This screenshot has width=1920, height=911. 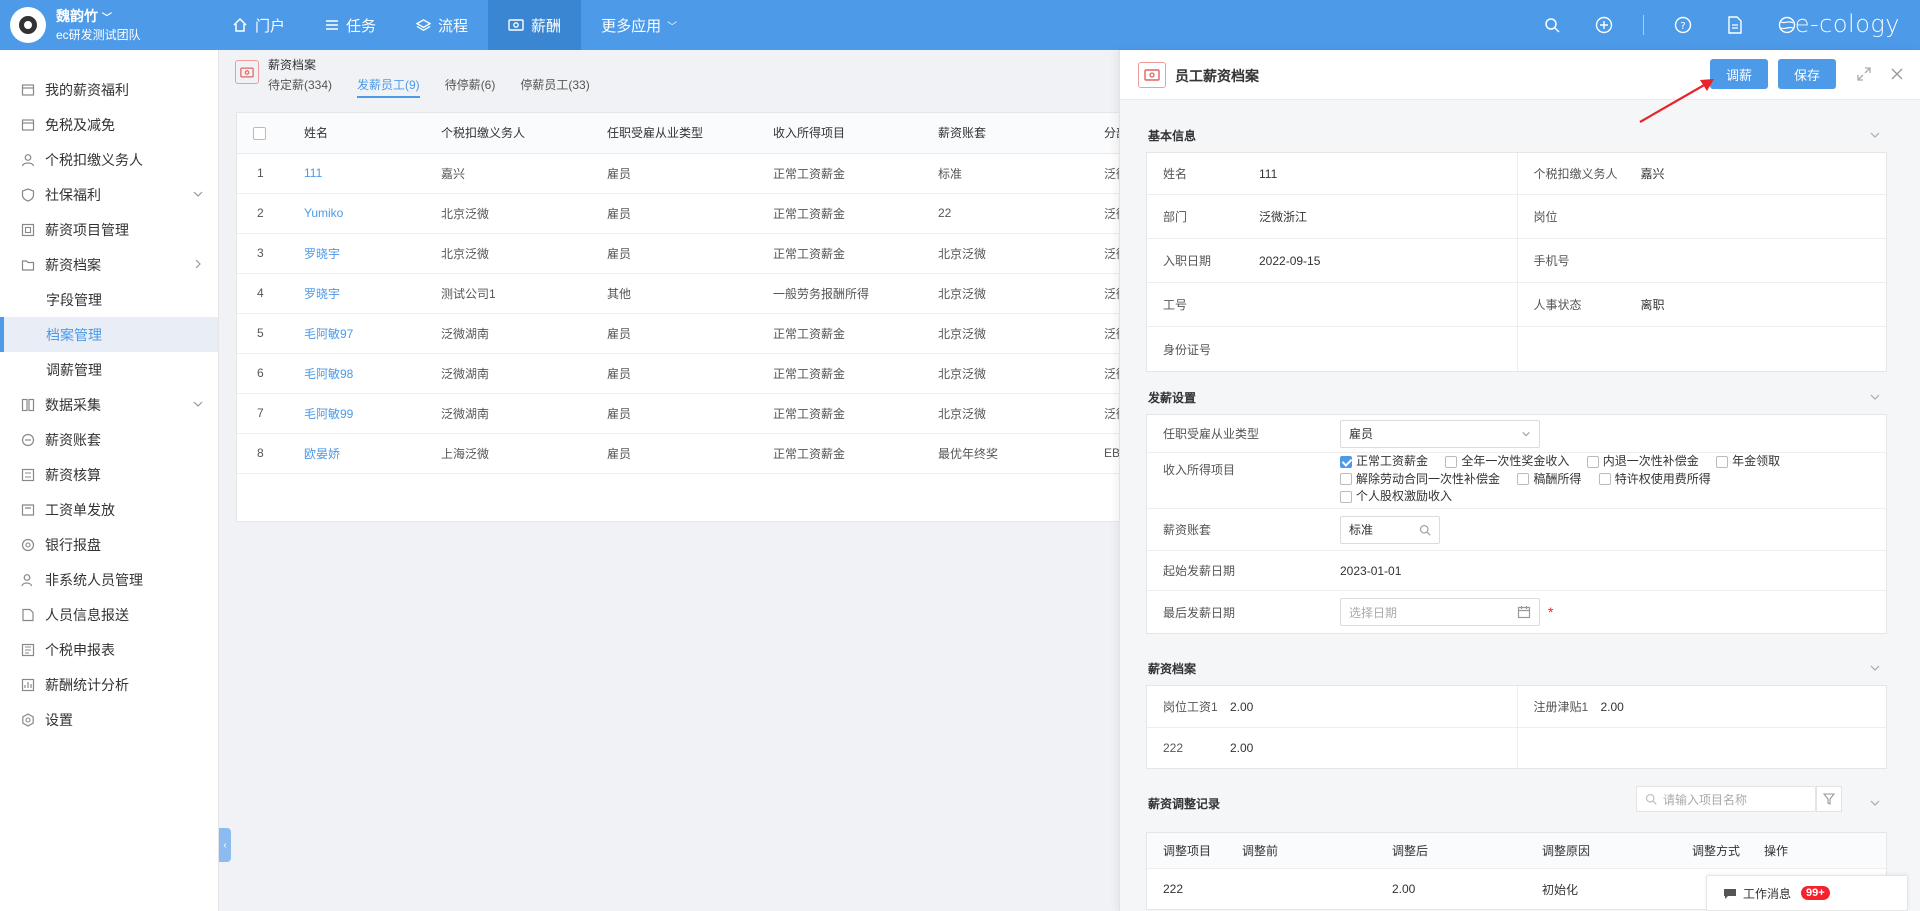 What do you see at coordinates (75, 25) in the screenshot?
I see `user-block: 魏韵竹 ﹀ ec研发测试团队` at bounding box center [75, 25].